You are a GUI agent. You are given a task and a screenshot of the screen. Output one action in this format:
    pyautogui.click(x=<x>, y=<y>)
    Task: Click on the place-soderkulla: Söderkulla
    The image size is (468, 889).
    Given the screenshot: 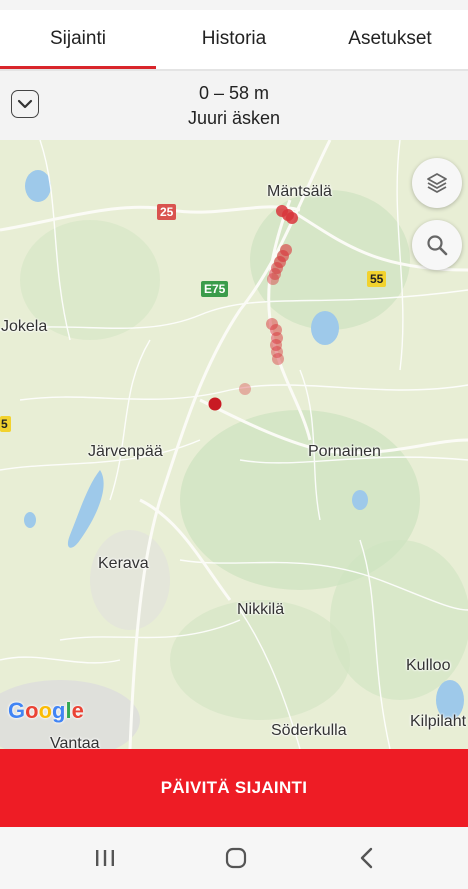 What is the action you would take?
    pyautogui.click(x=309, y=730)
    